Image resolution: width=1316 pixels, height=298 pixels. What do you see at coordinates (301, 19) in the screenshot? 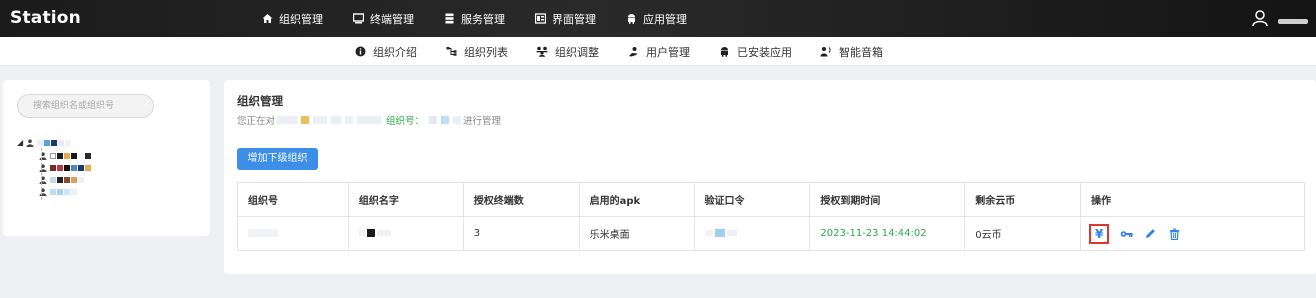
I see `topnav-label: 组织管理` at bounding box center [301, 19].